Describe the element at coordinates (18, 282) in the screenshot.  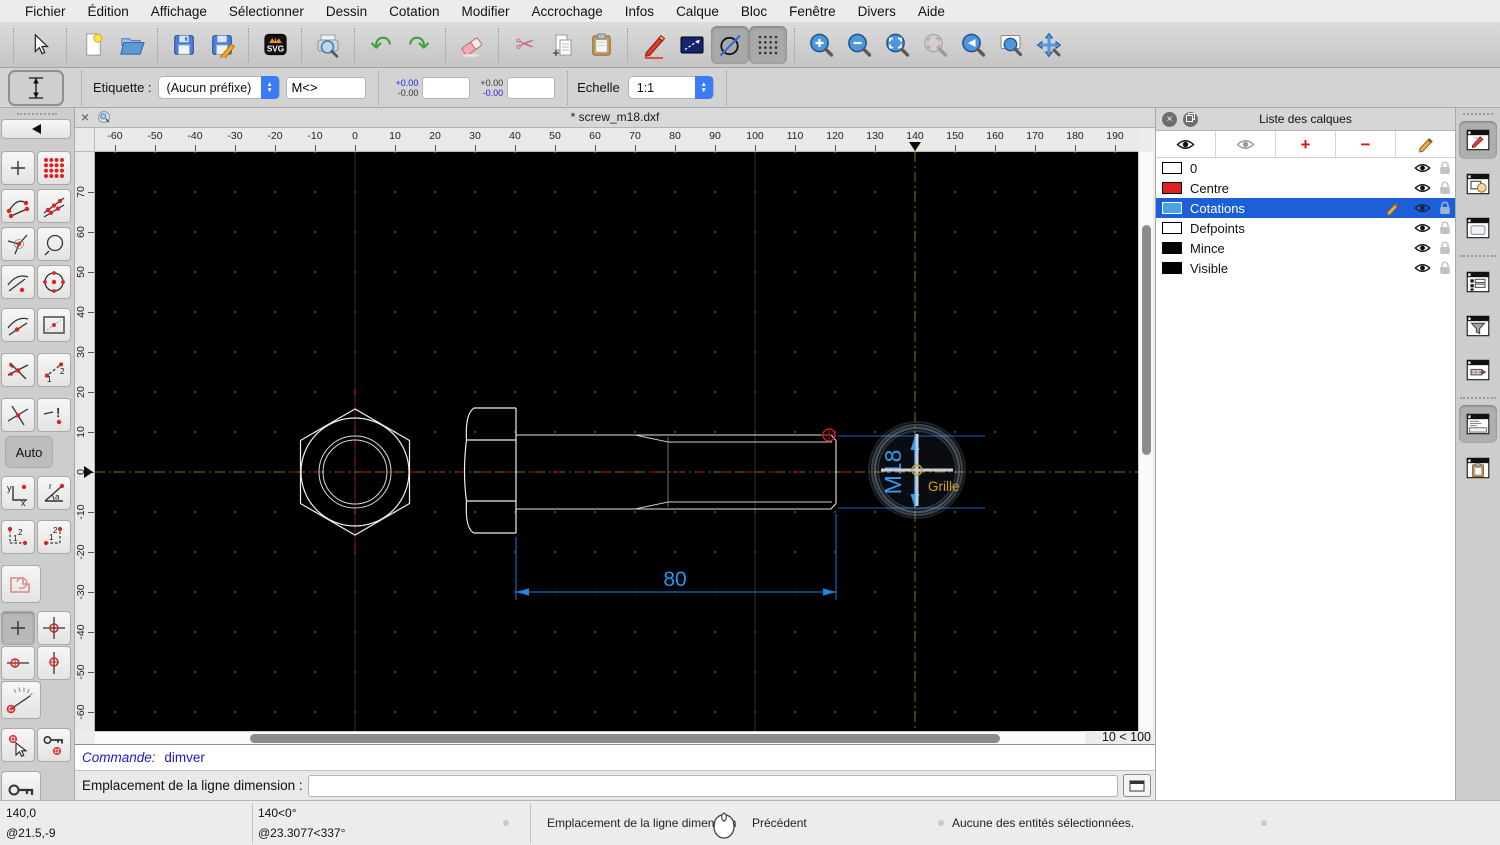
I see `snap-tangent-button` at that location.